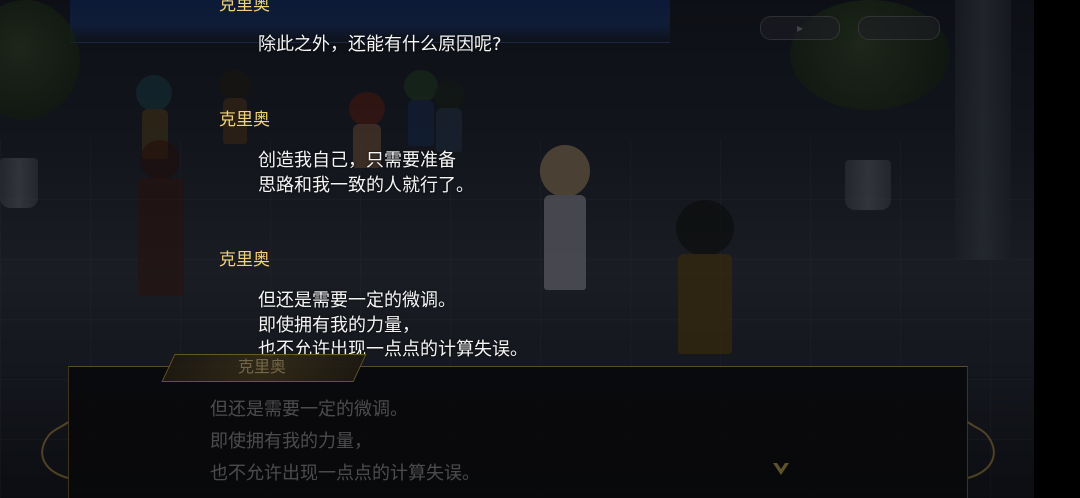 The height and width of the screenshot is (498, 1080). Describe the element at coordinates (262, 366) in the screenshot. I see `dialog-speaker-name: 克里奥` at that location.